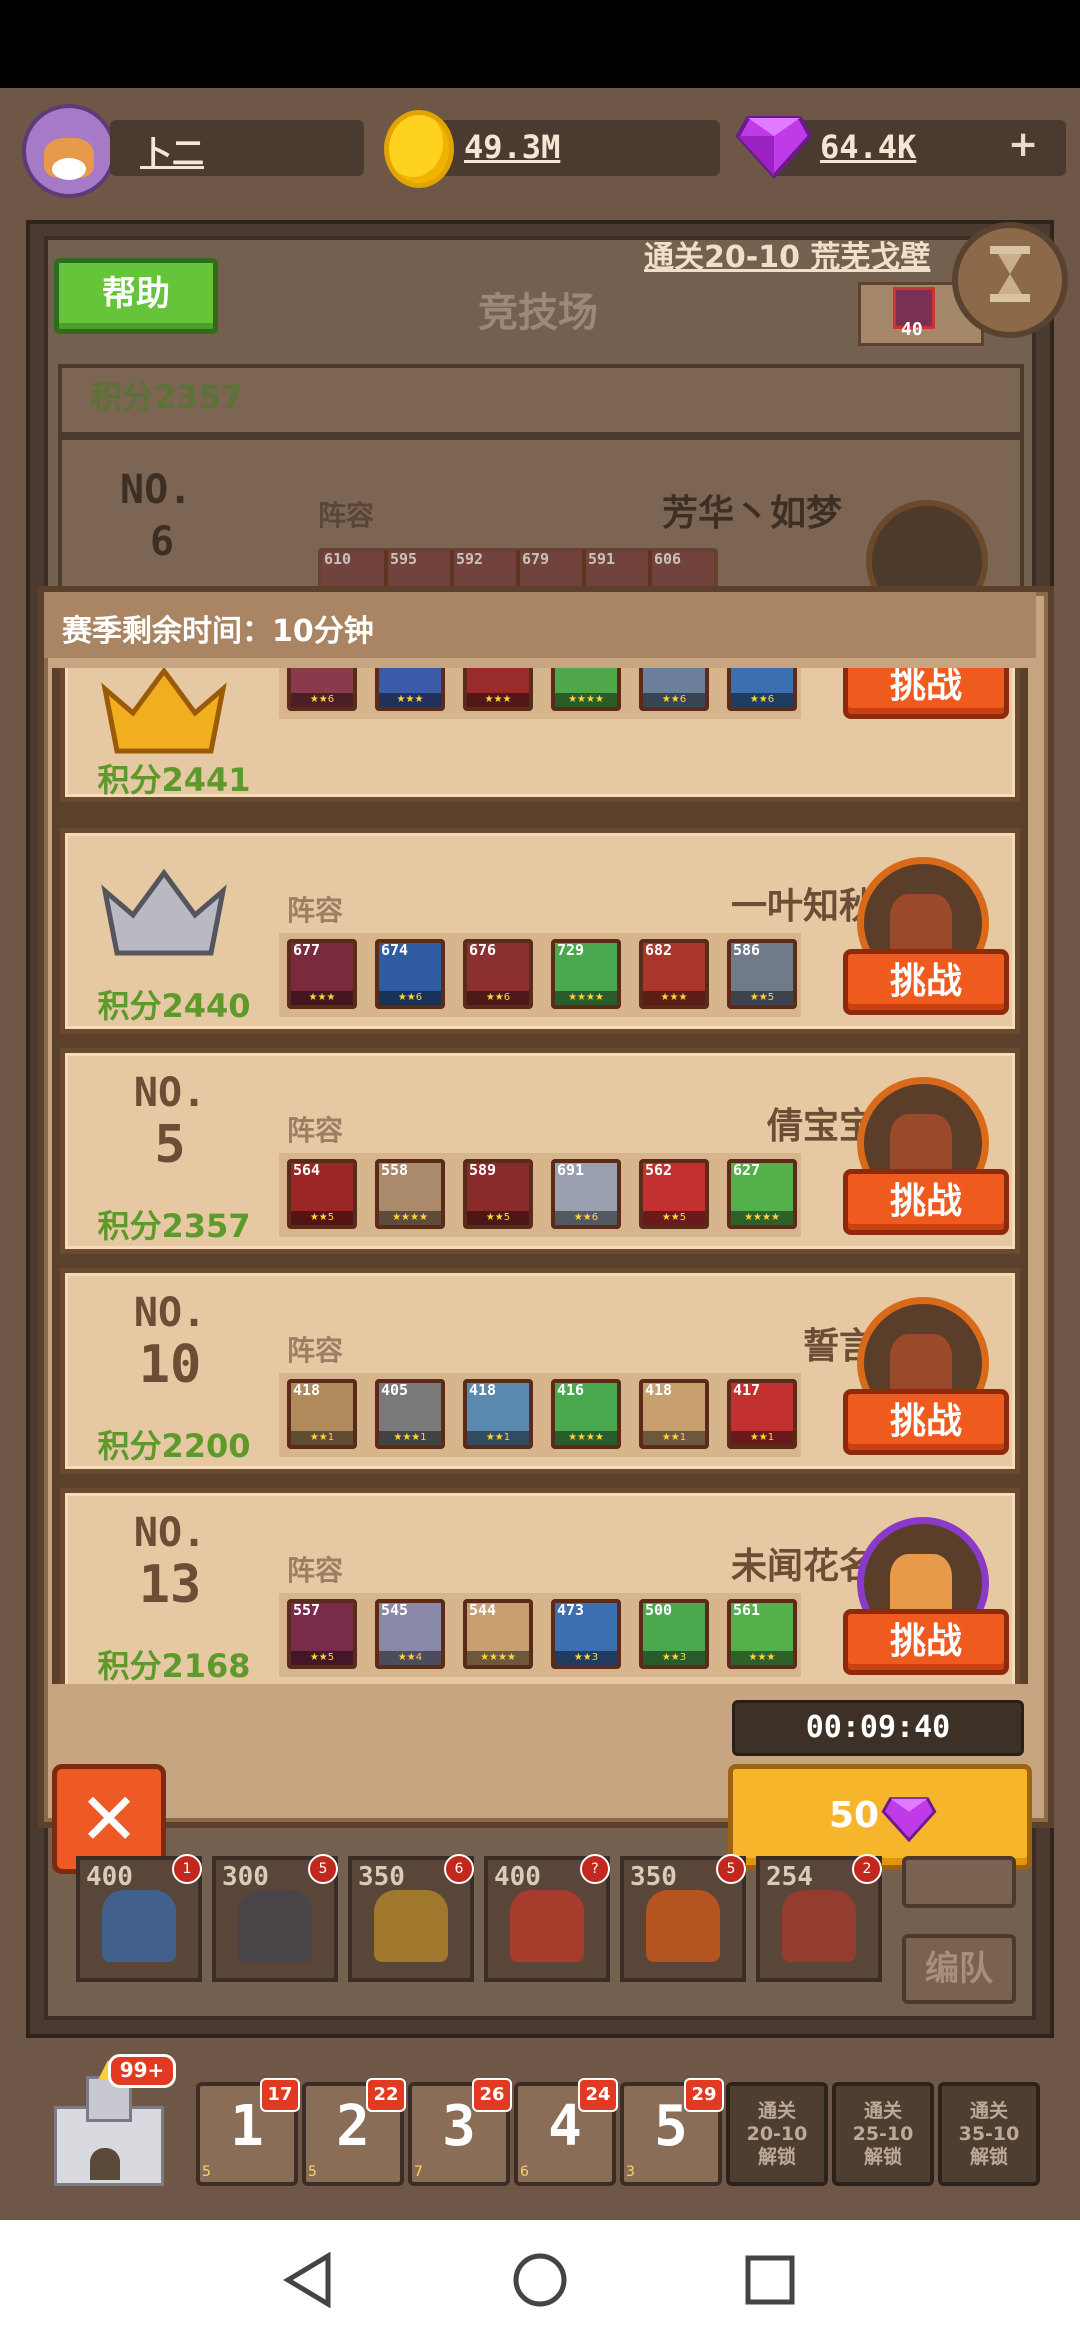 This screenshot has width=1080, height=2340. What do you see at coordinates (674, 1194) in the screenshot?
I see `hero-card: 562 ★★5` at bounding box center [674, 1194].